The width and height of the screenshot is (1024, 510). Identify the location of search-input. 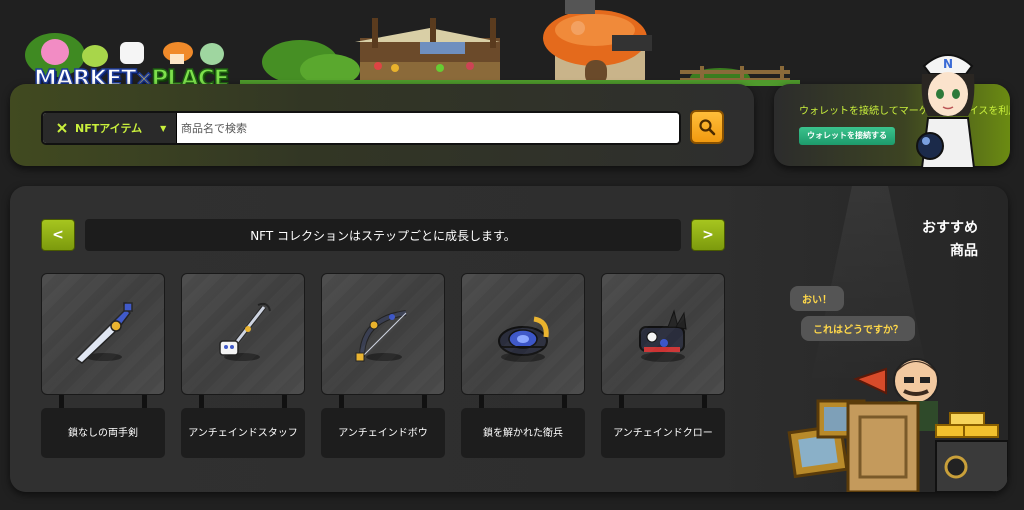
(428, 128).